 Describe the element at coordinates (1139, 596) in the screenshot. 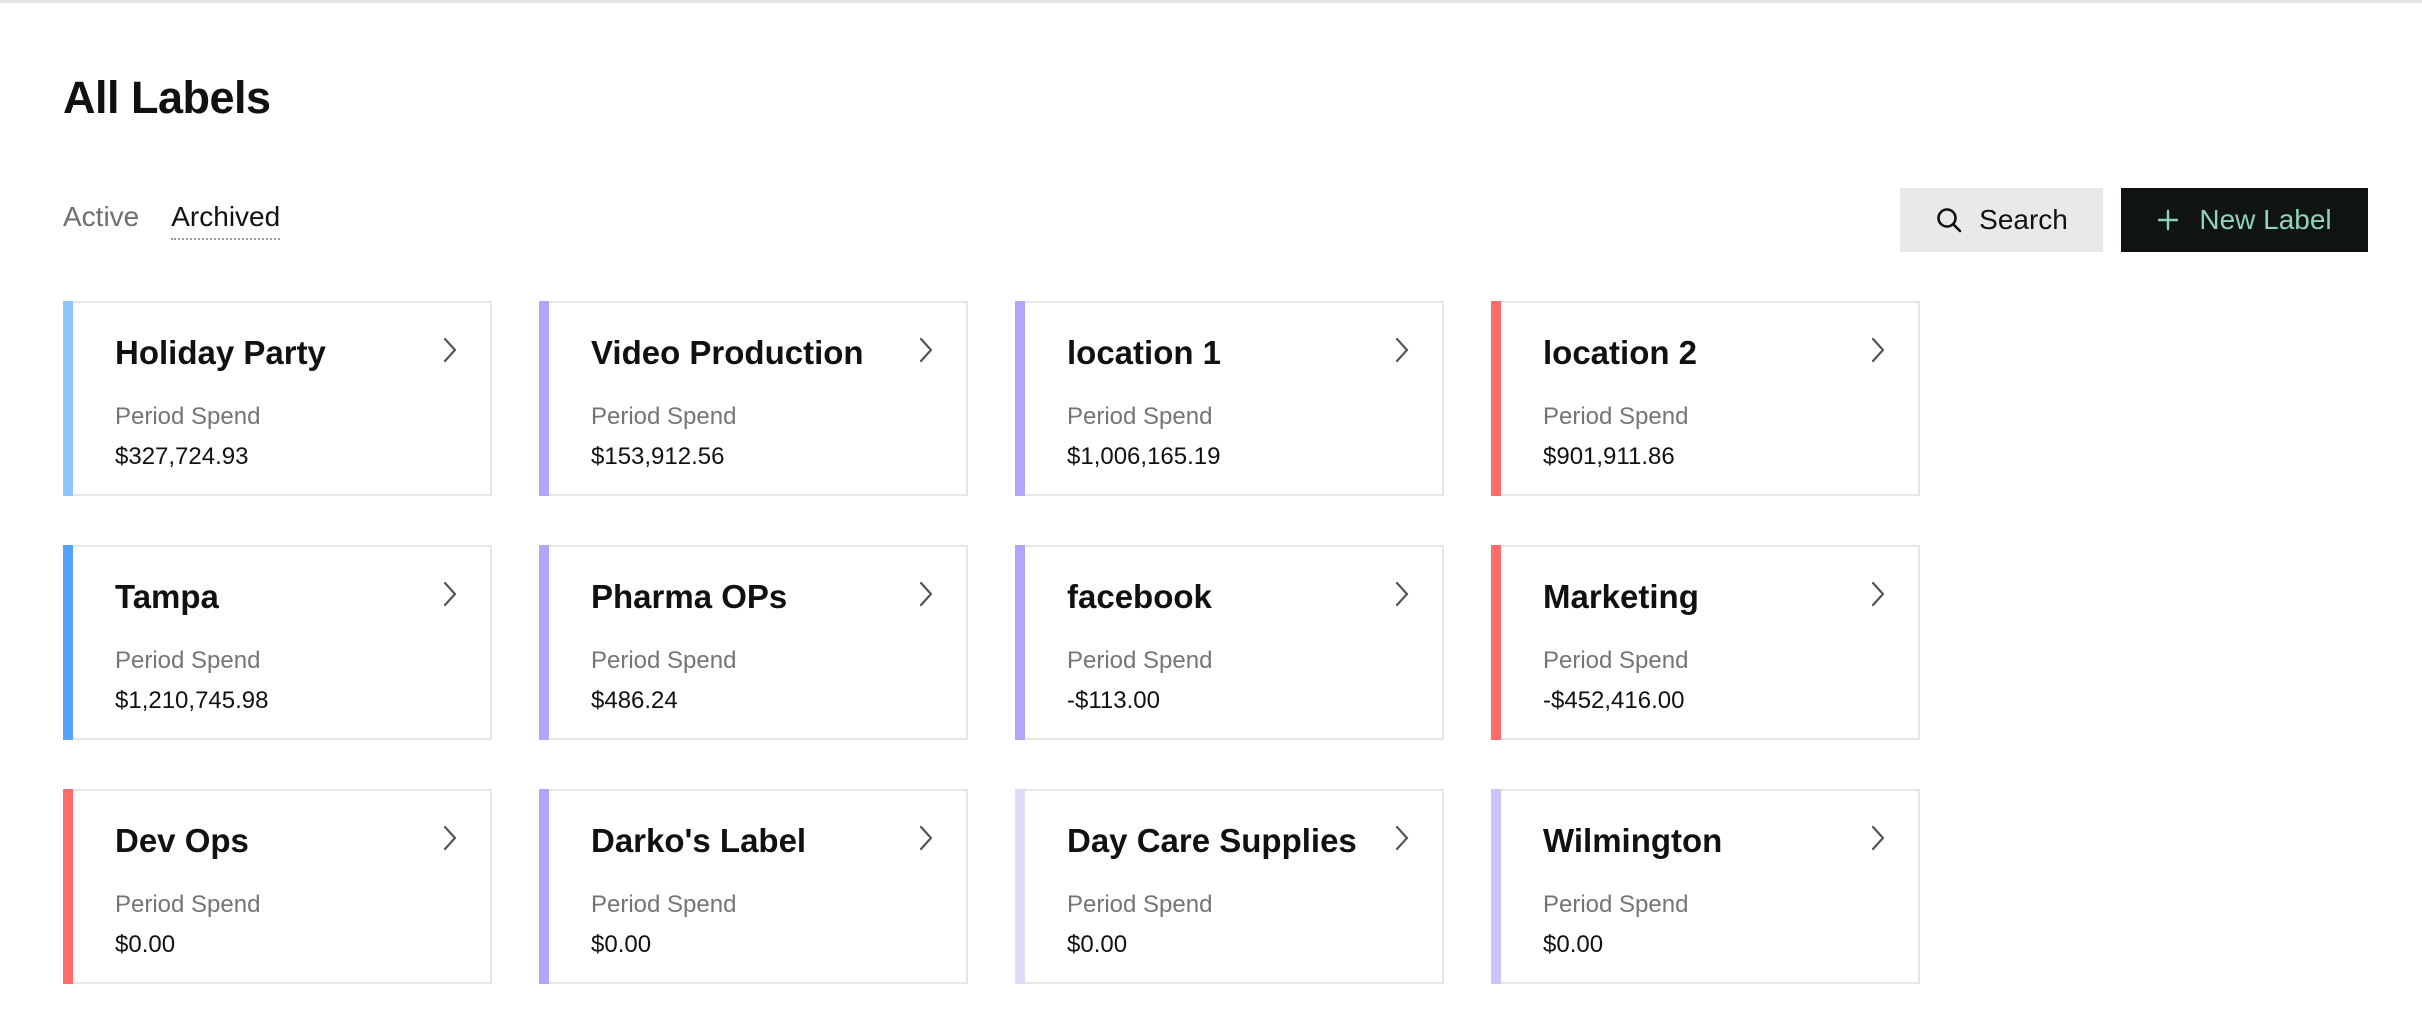

I see `label-name: facebook` at that location.